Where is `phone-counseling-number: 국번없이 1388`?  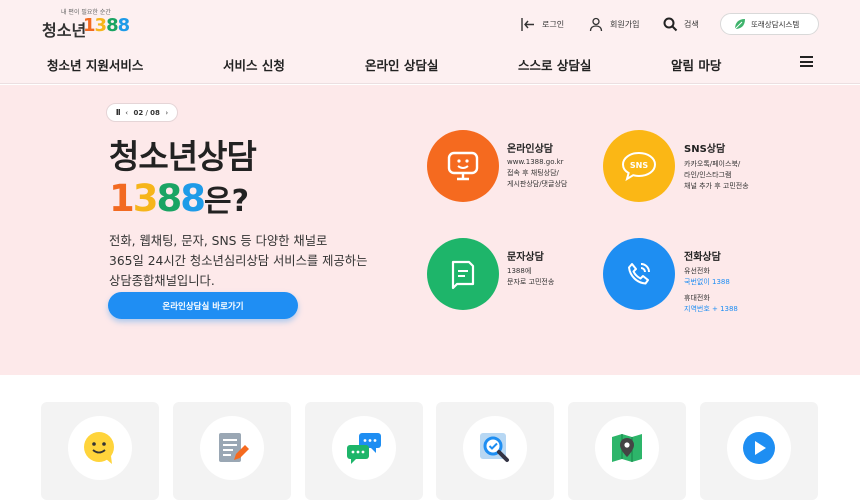
phone-counseling-number: 국번없이 1388 is located at coordinates (707, 282).